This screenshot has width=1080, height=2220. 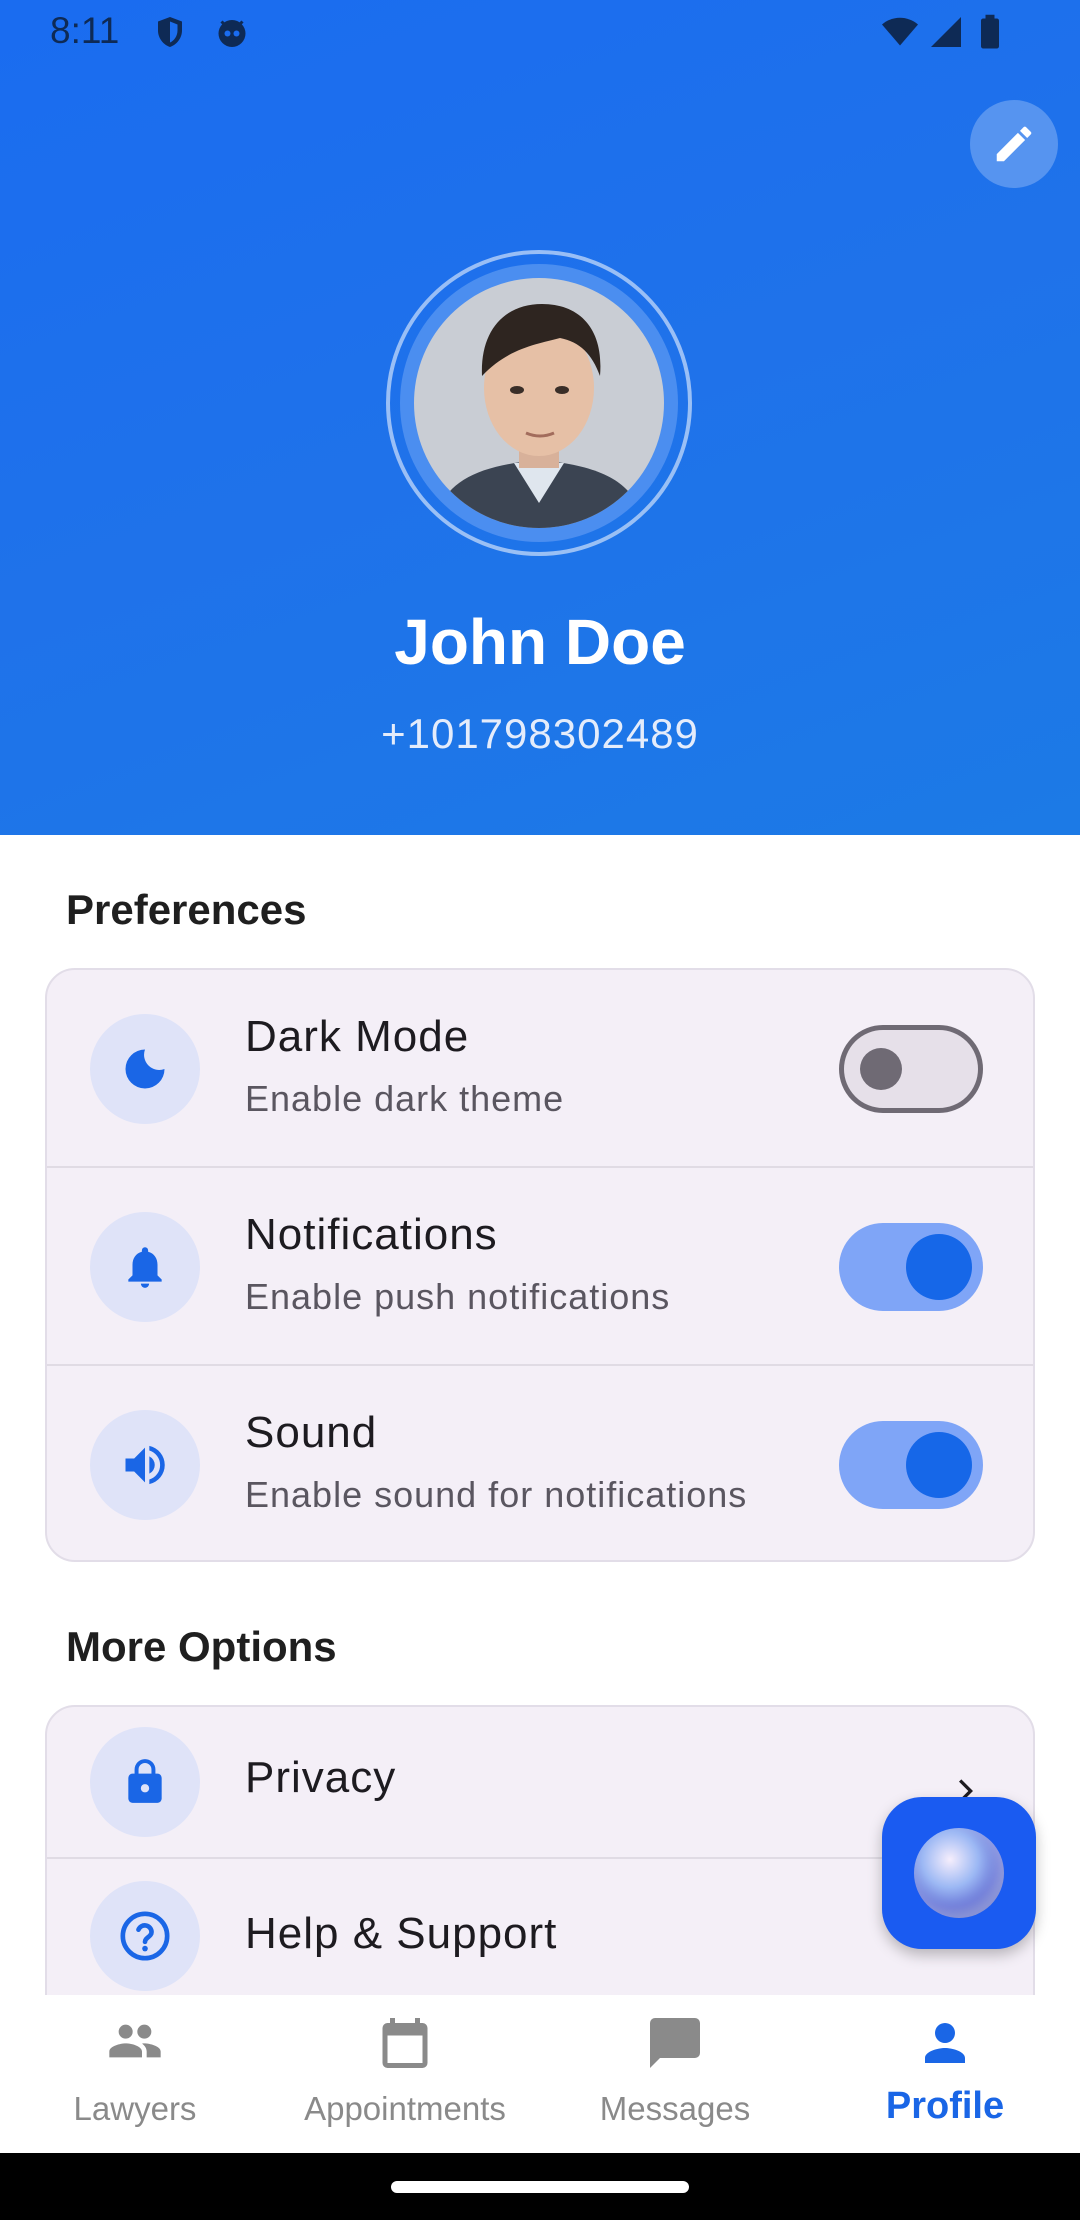 What do you see at coordinates (990, 31) in the screenshot?
I see `battery-icon` at bounding box center [990, 31].